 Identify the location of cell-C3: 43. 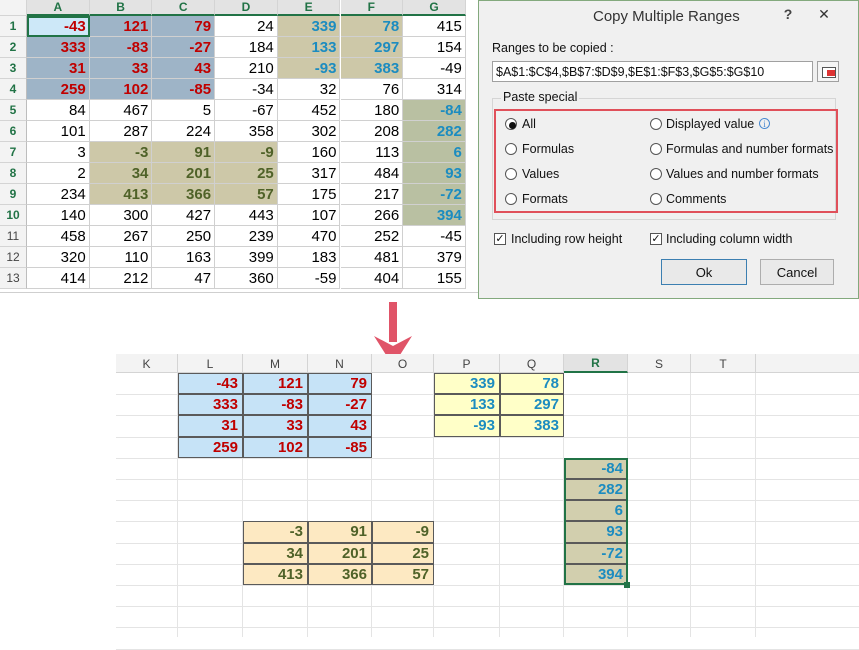
(184, 68).